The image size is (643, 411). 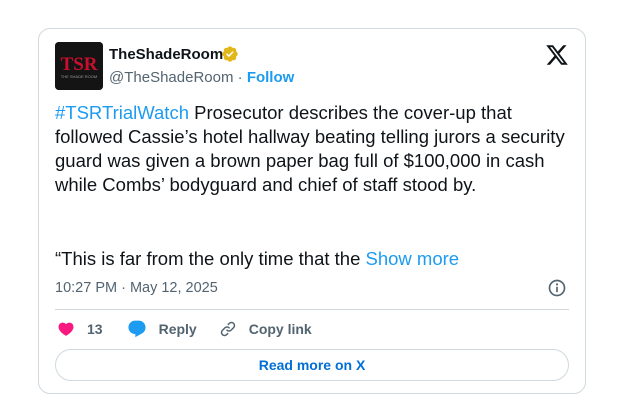 What do you see at coordinates (166, 54) in the screenshot?
I see `author-name: TheShadeRoom` at bounding box center [166, 54].